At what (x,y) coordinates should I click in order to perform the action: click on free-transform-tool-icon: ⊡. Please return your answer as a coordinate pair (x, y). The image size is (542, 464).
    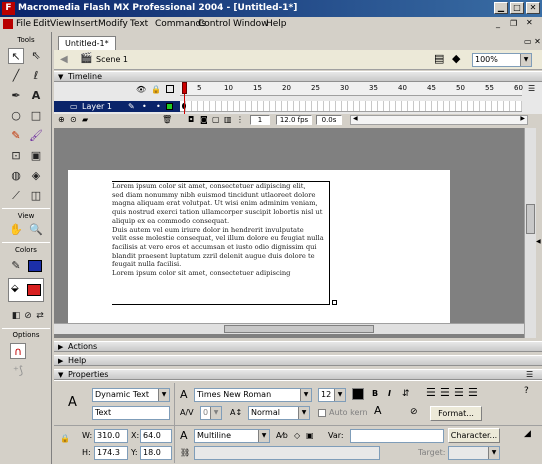
    Looking at the image, I should click on (16, 156).